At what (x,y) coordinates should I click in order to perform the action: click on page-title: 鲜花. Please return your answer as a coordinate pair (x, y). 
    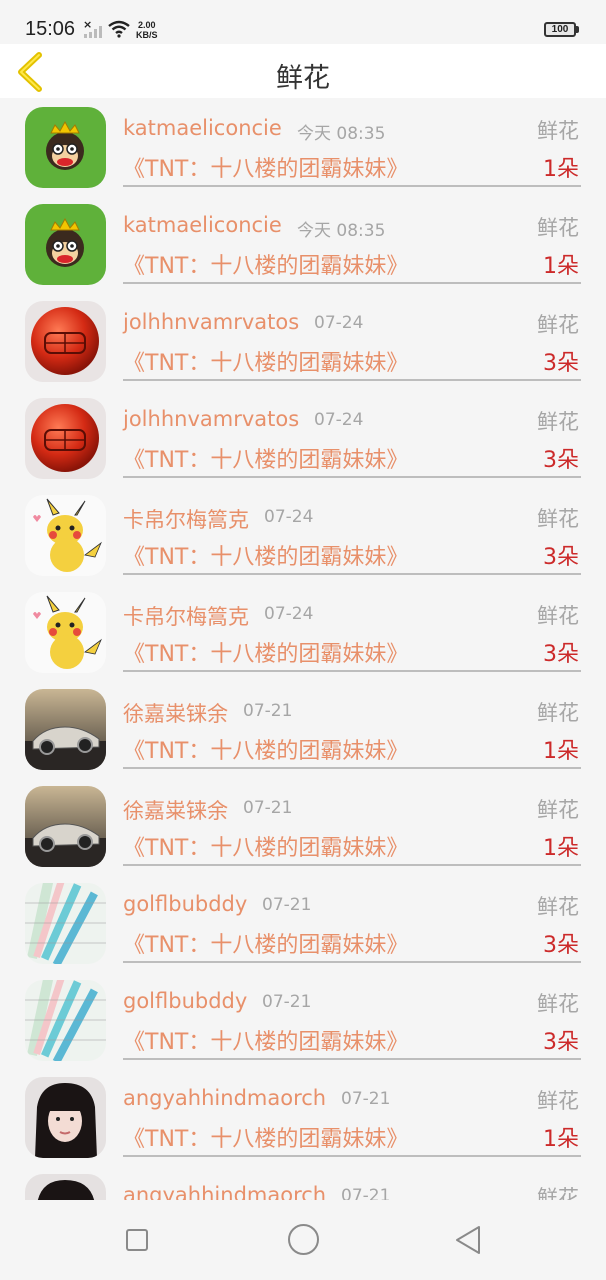
    Looking at the image, I should click on (303, 78).